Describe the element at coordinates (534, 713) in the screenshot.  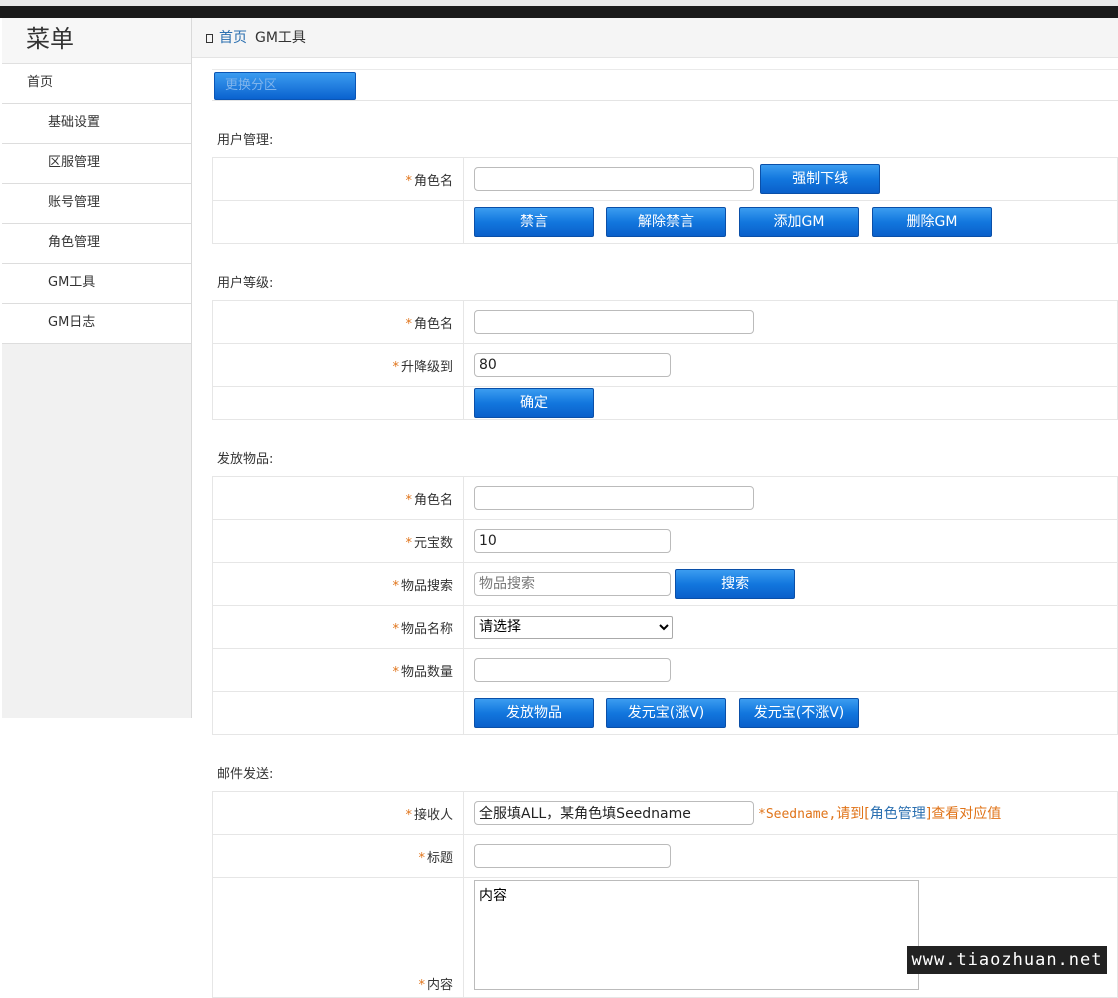
I see `send-item-button: 发放物品` at that location.